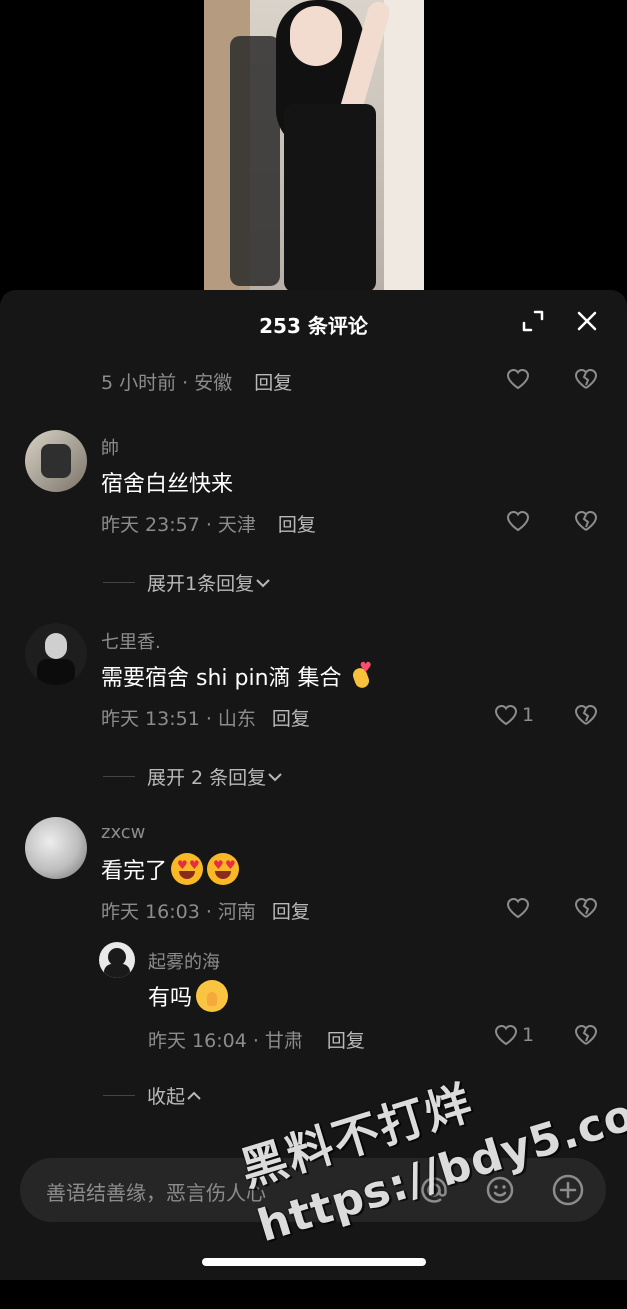 This screenshot has width=627, height=1309. I want to click on reply-username: 起雾的海, so click(184, 961).